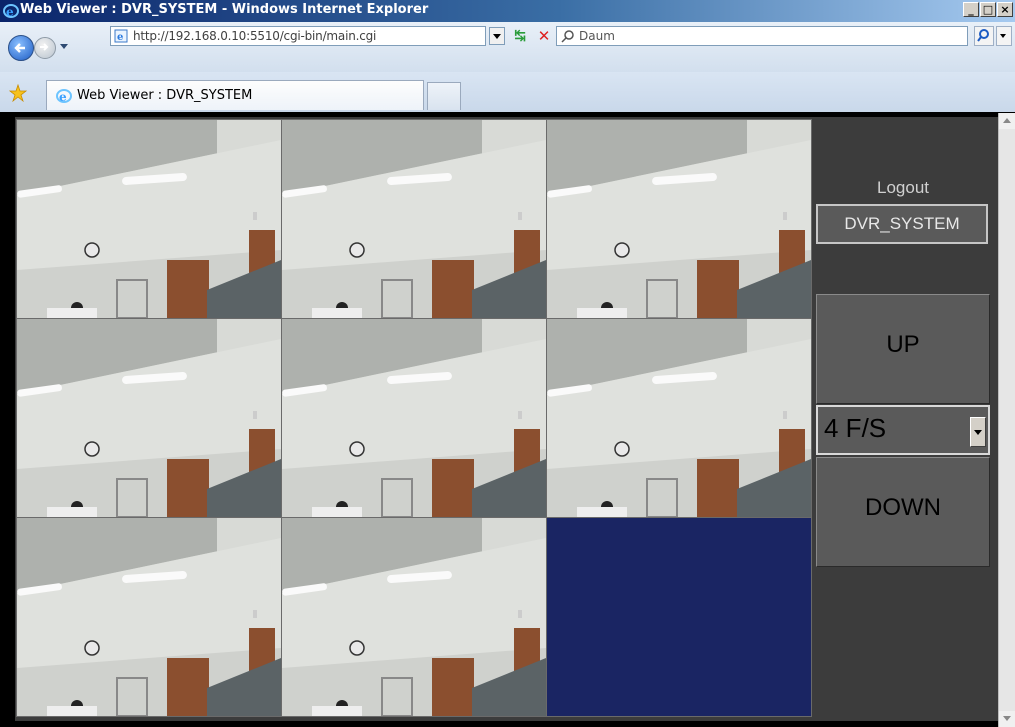  I want to click on search-go-button, so click(984, 36).